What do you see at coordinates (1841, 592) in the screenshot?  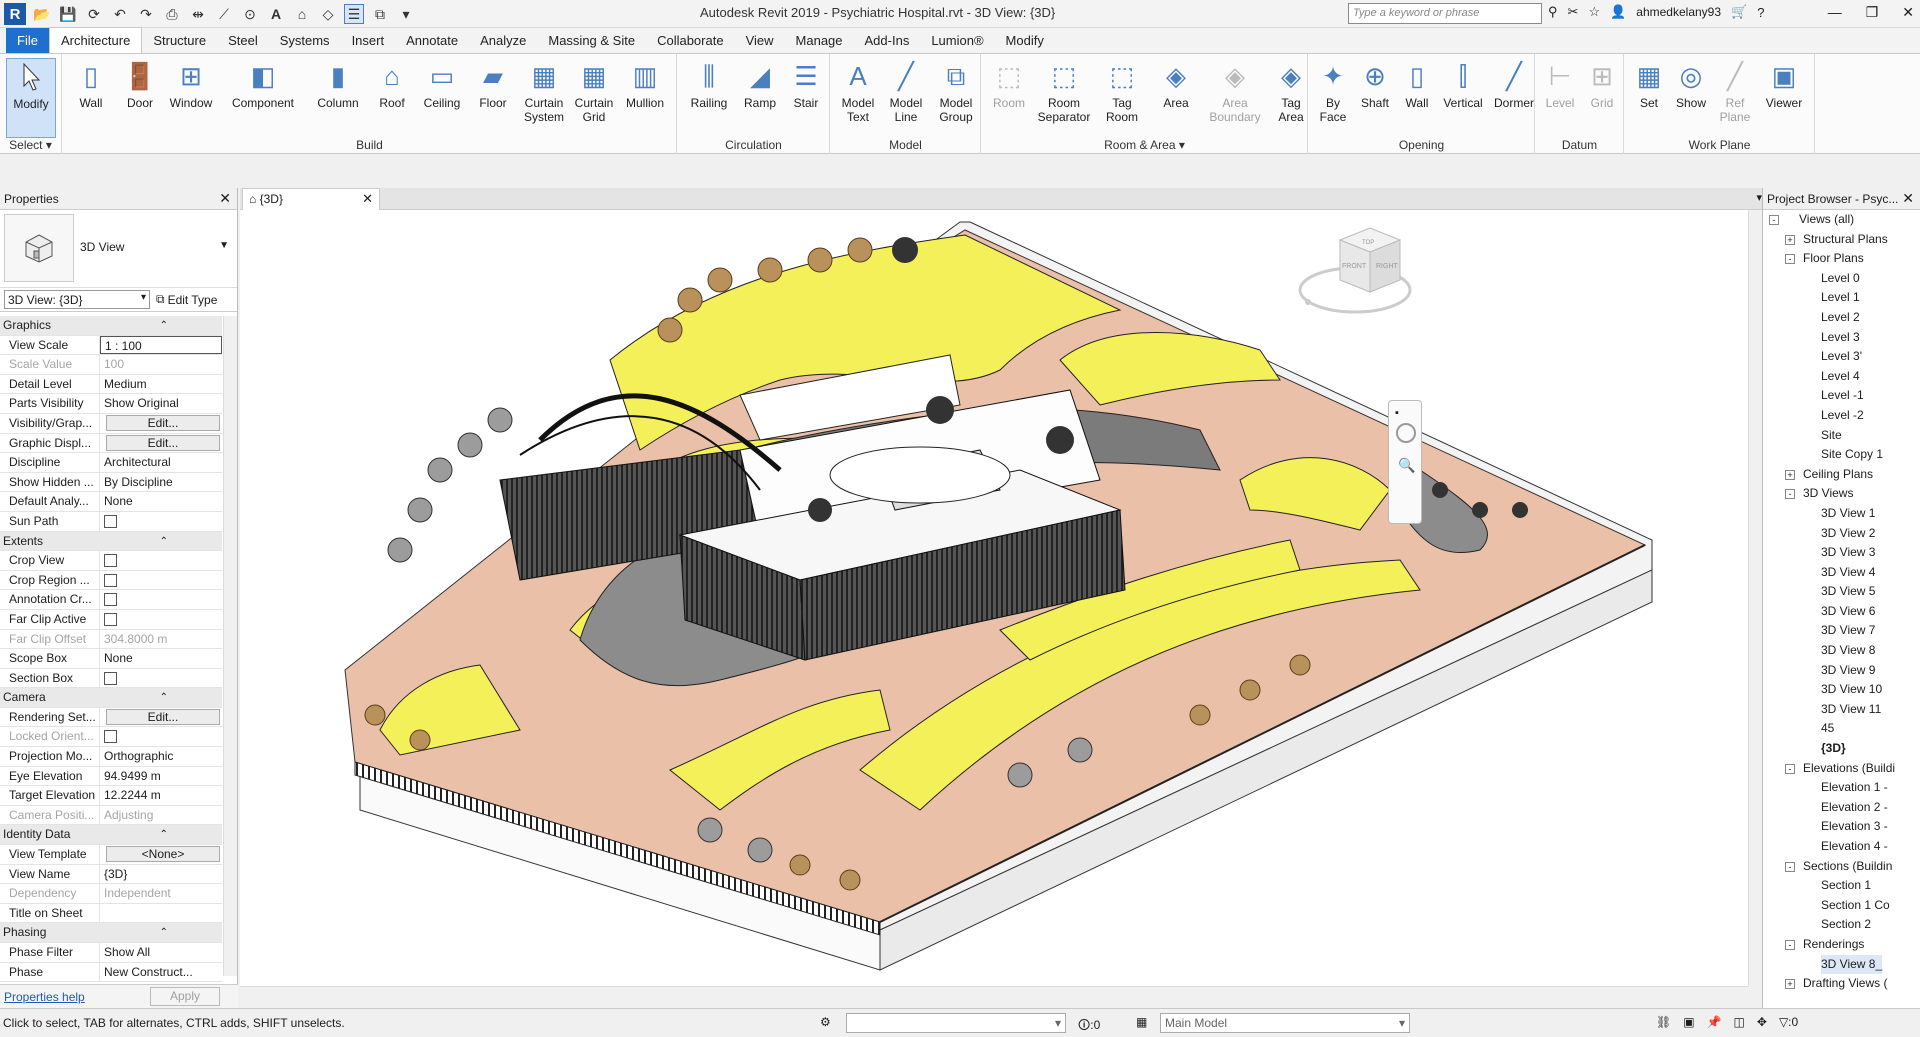 I see `browser-node: 3D View 5` at bounding box center [1841, 592].